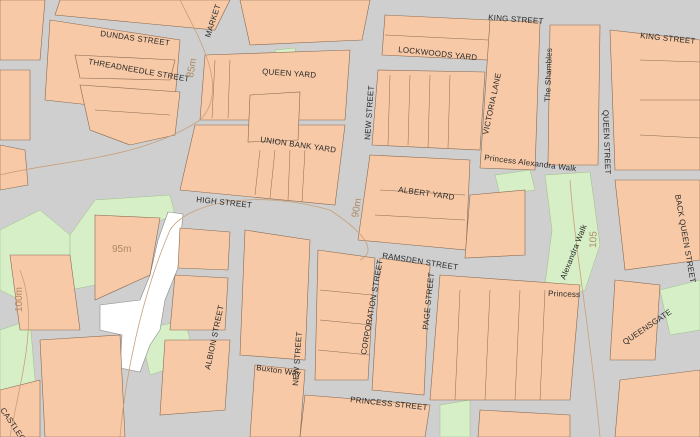 This screenshot has height=437, width=700. What do you see at coordinates (594, 239) in the screenshot?
I see `contour-label-105: 105` at bounding box center [594, 239].